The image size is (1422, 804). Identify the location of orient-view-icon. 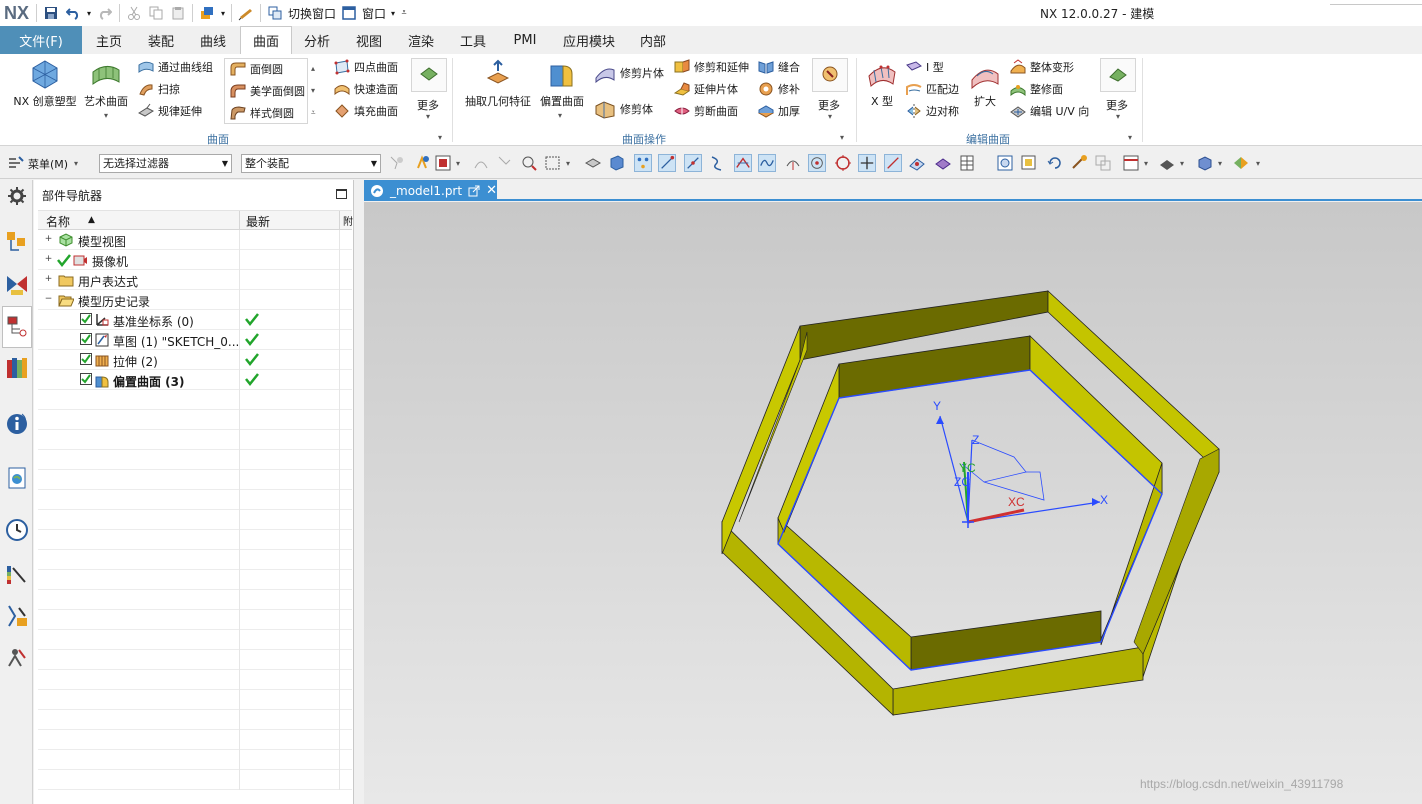
(1167, 163).